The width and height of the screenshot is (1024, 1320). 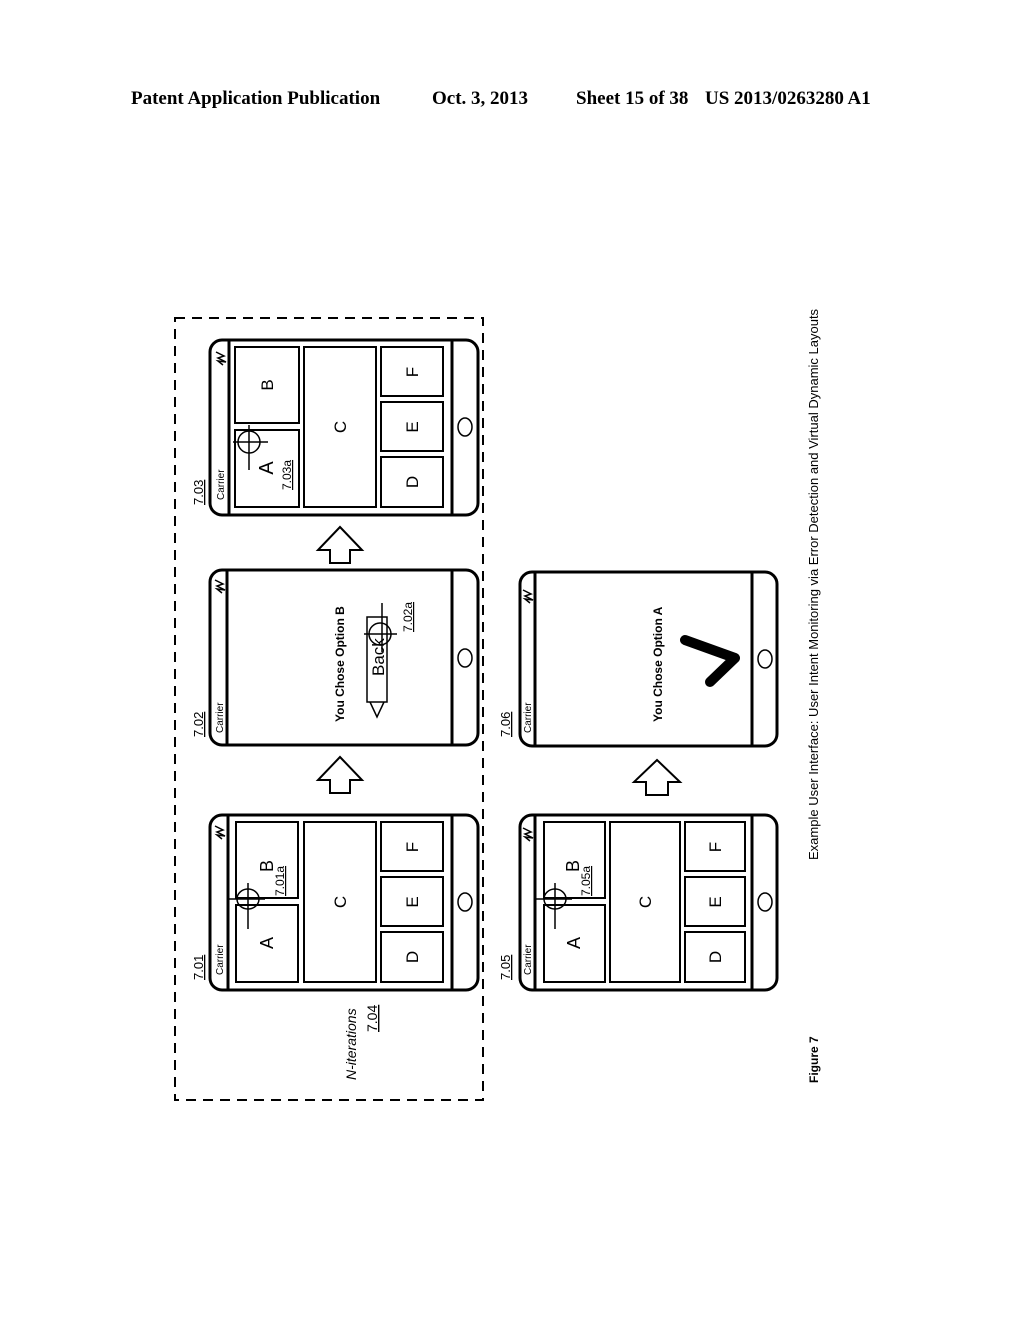 What do you see at coordinates (505, 724) in the screenshot?
I see `phone-ref: 7.06` at bounding box center [505, 724].